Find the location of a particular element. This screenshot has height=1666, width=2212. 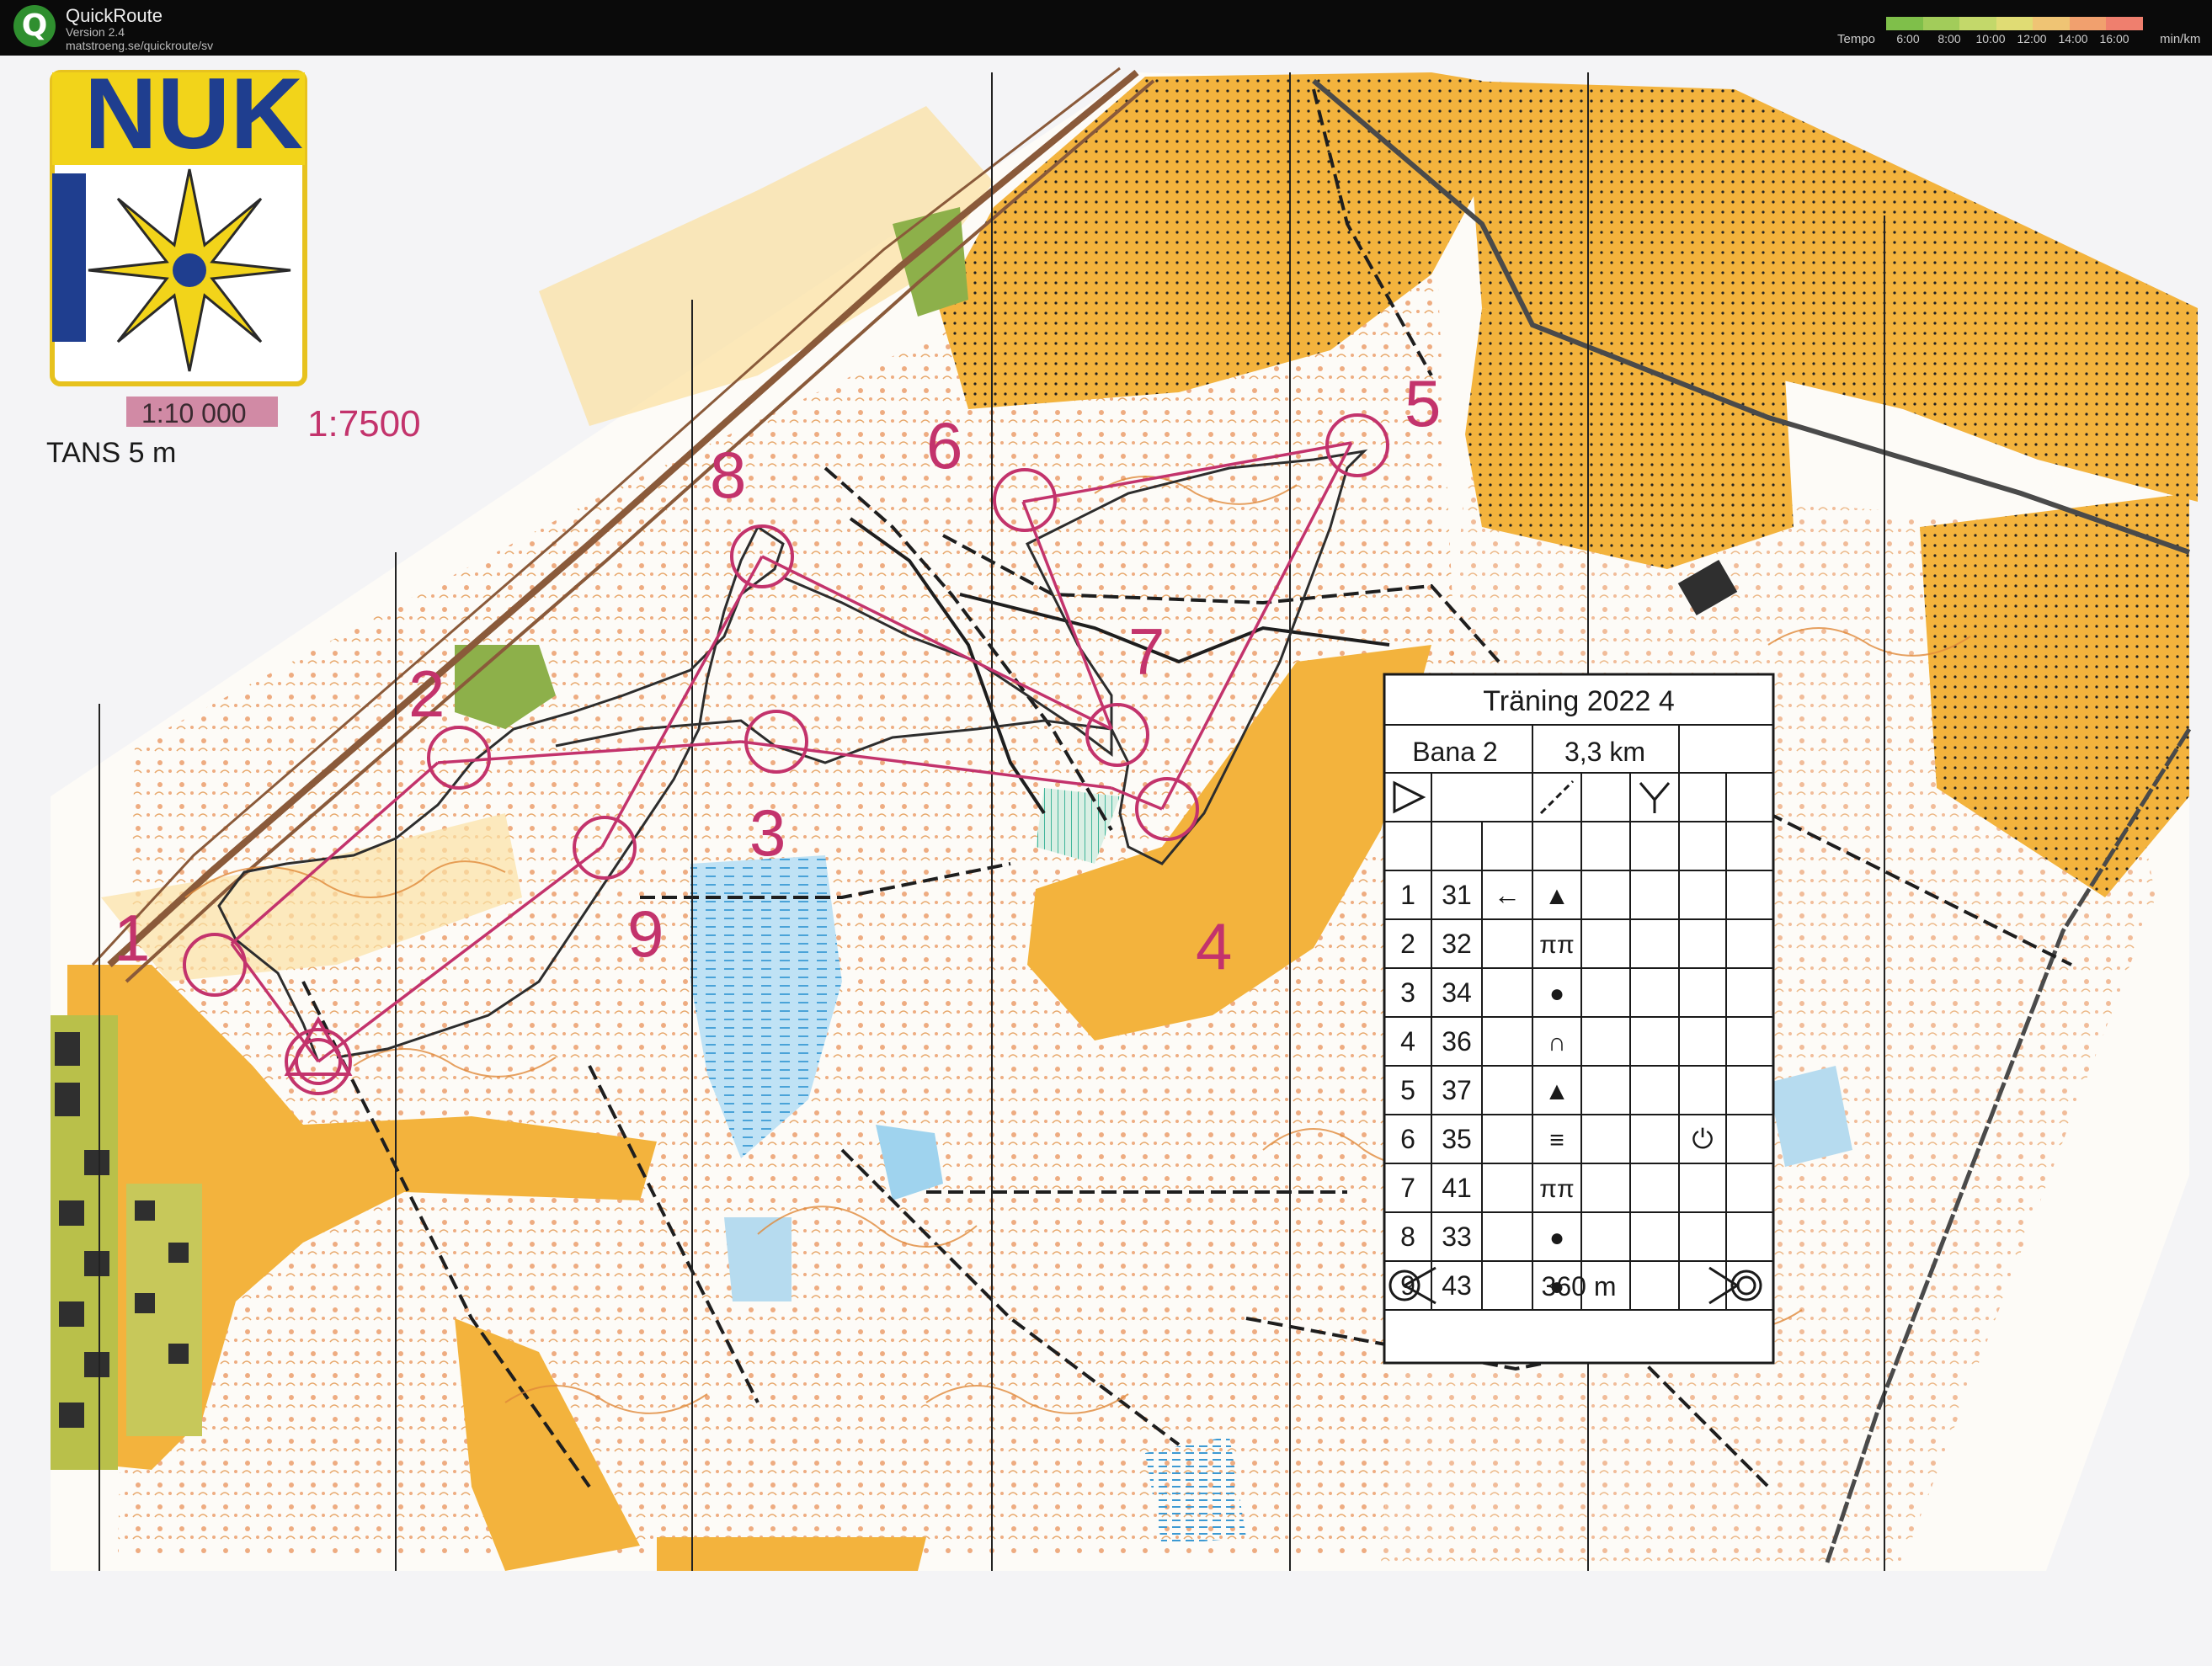

sheet-code: 43 is located at coordinates (1457, 1285).